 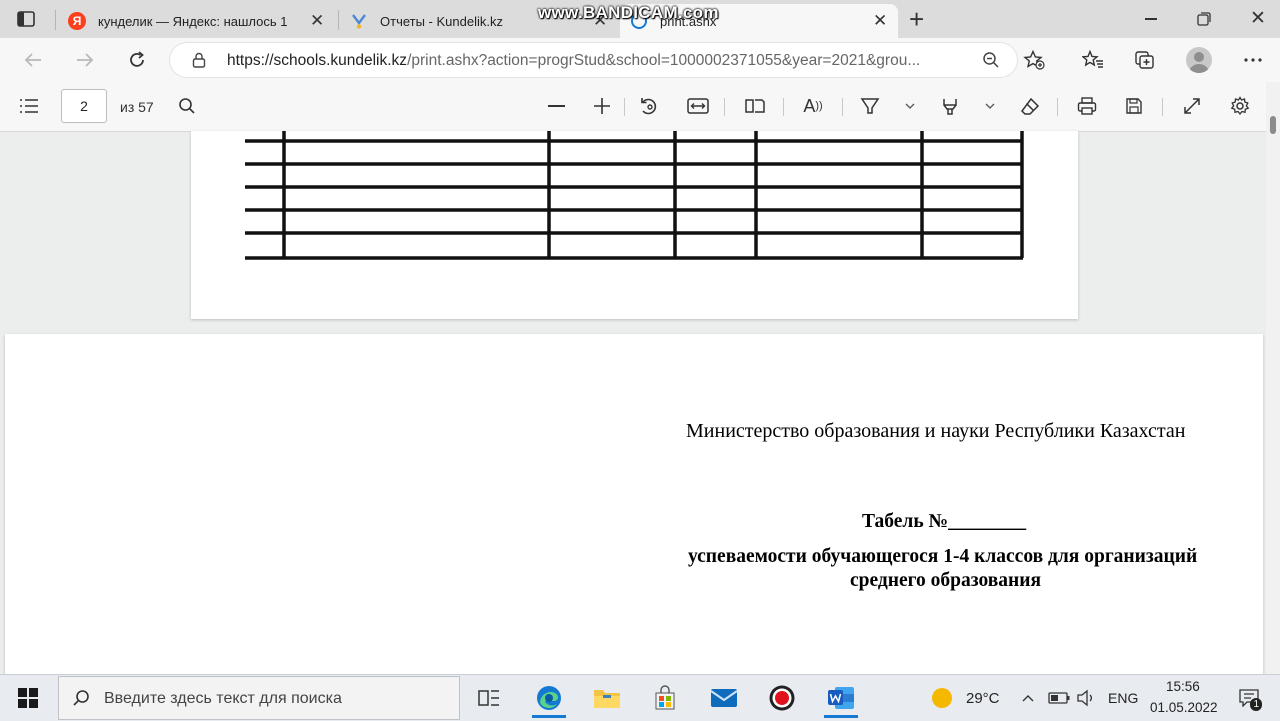 I want to click on eraser-icon, so click(x=1030, y=106).